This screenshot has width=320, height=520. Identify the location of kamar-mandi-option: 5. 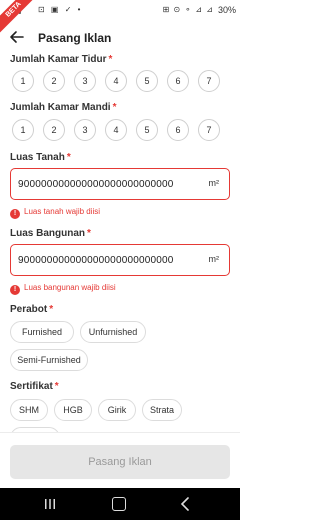
(147, 130).